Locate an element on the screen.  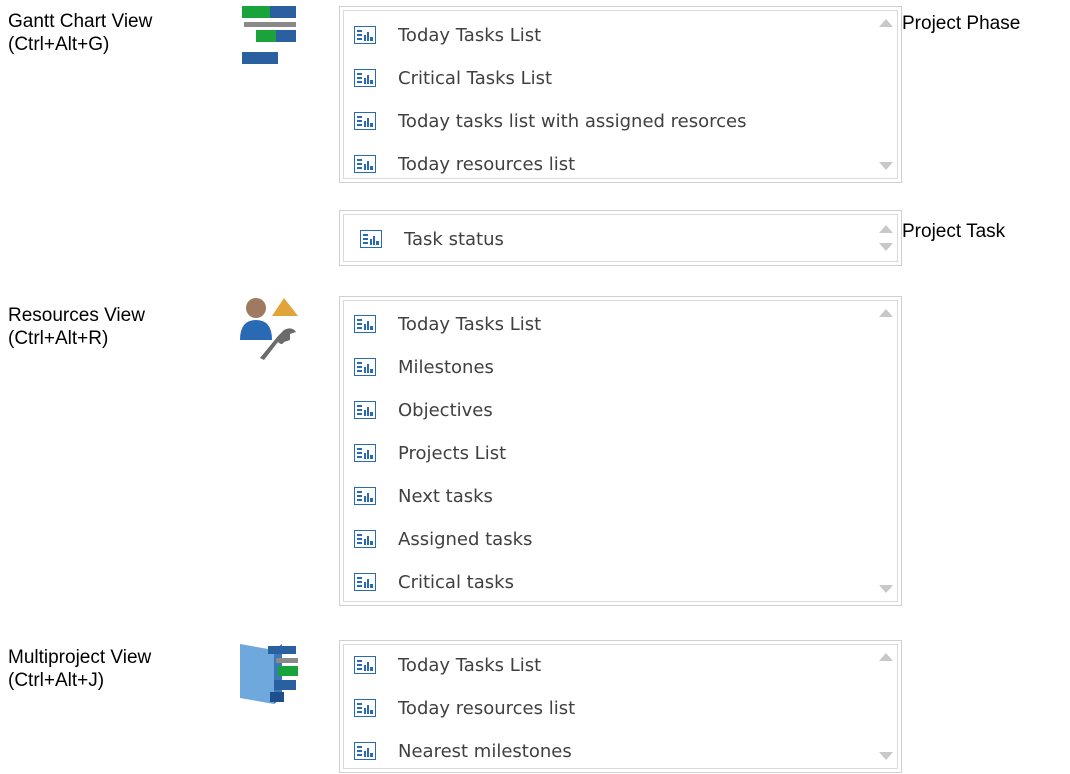
multiproject-icon is located at coordinates (270, 673).